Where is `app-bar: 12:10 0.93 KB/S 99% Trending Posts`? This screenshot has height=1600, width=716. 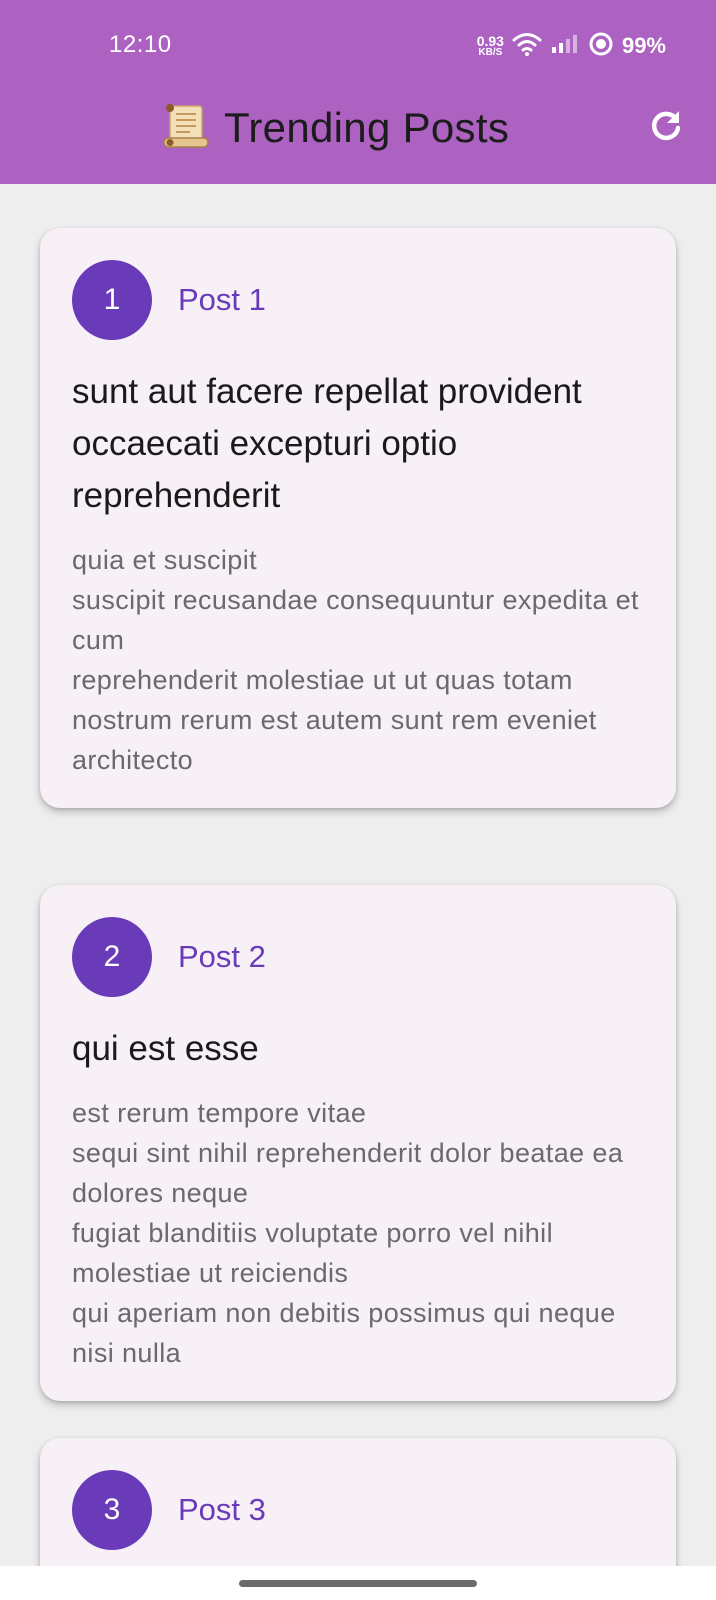
app-bar: 12:10 0.93 KB/S 99% Trending Posts is located at coordinates (358, 92).